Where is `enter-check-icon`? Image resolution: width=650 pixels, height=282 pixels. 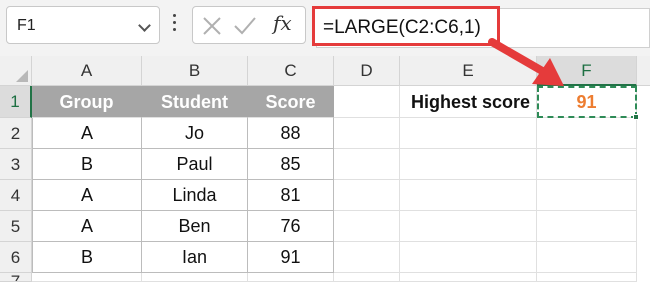 enter-check-icon is located at coordinates (245, 26).